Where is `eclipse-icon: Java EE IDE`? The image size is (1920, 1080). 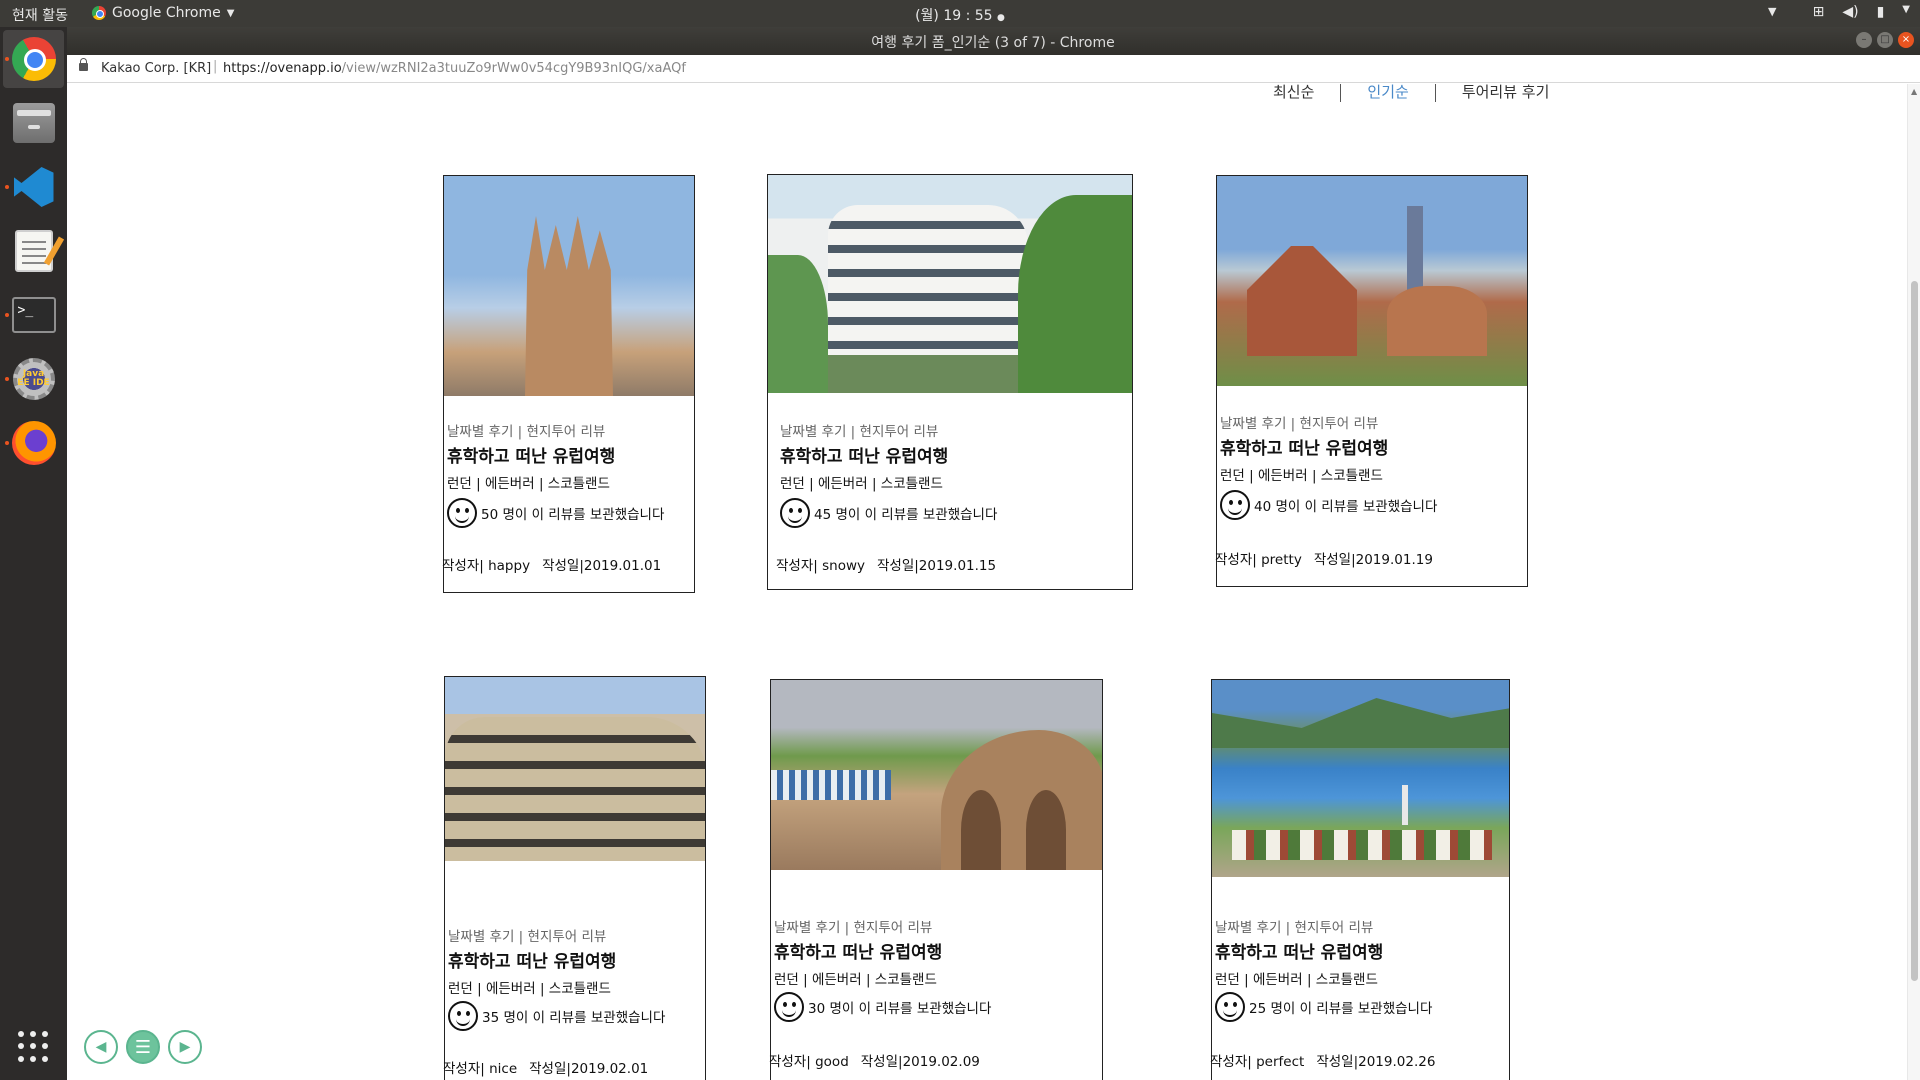
eclipse-icon: Java EE IDE is located at coordinates (33, 379).